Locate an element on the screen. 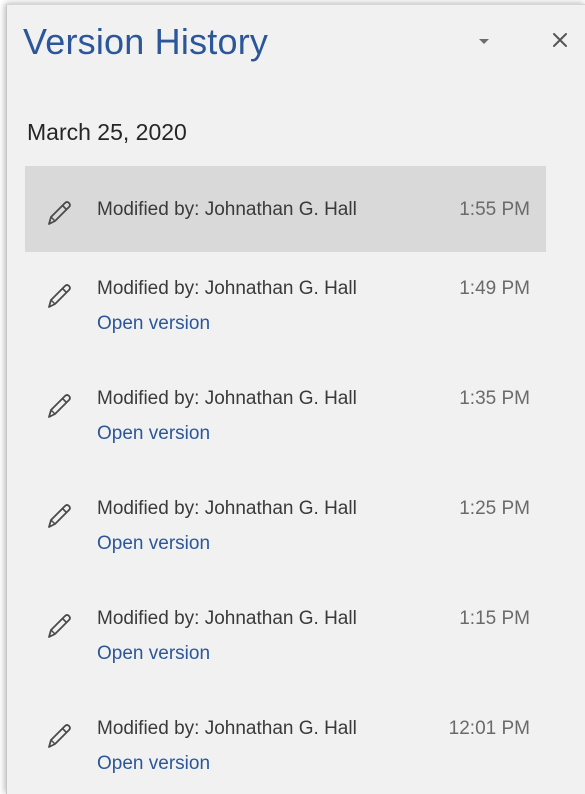 Image resolution: width=585 pixels, height=794 pixels. version-time: 1:49 PM is located at coordinates (494, 288).